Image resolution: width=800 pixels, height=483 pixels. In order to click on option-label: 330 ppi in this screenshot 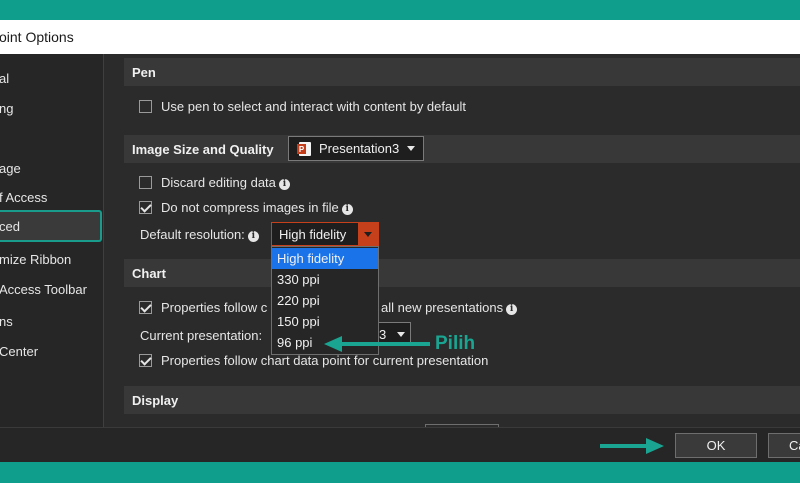, I will do `click(298, 279)`.